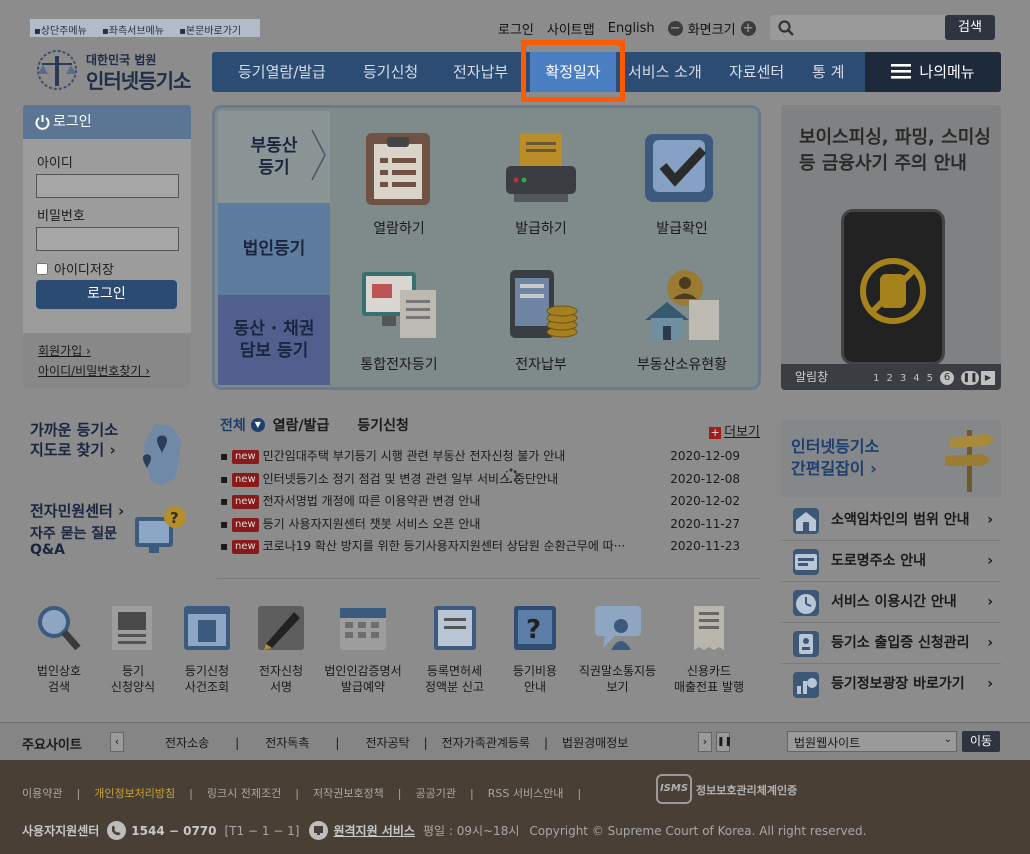  I want to click on site-link: 전자가족관계등록, so click(486, 743).